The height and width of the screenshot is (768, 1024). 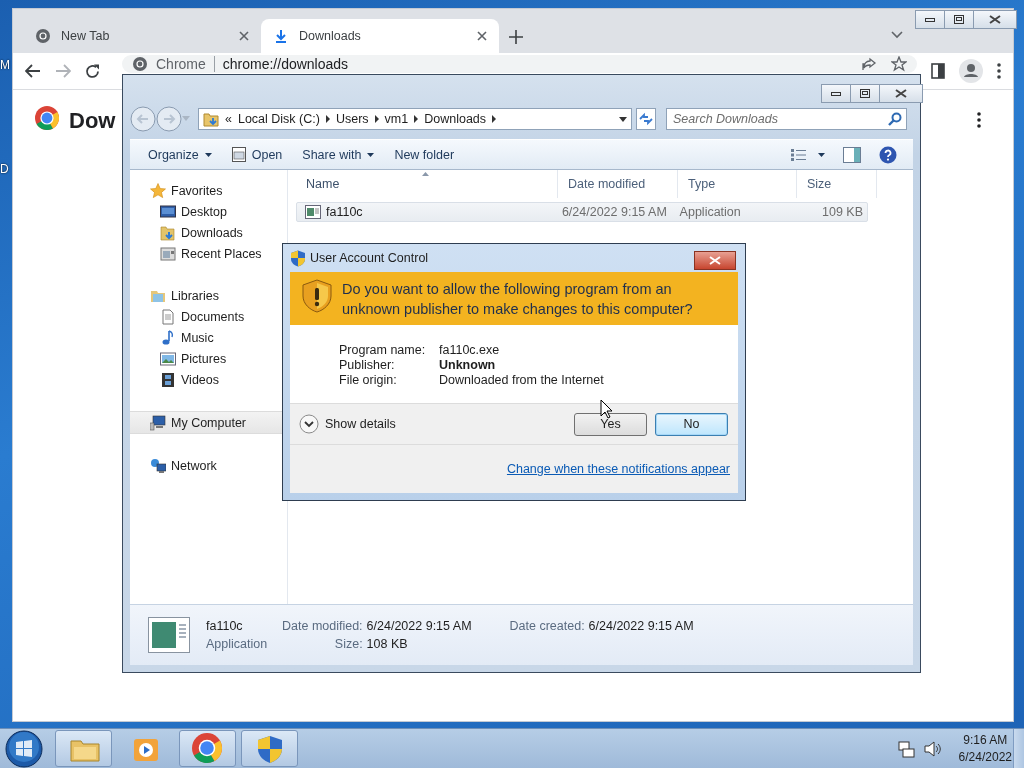 I want to click on speaker-icon, so click(x=931, y=748).